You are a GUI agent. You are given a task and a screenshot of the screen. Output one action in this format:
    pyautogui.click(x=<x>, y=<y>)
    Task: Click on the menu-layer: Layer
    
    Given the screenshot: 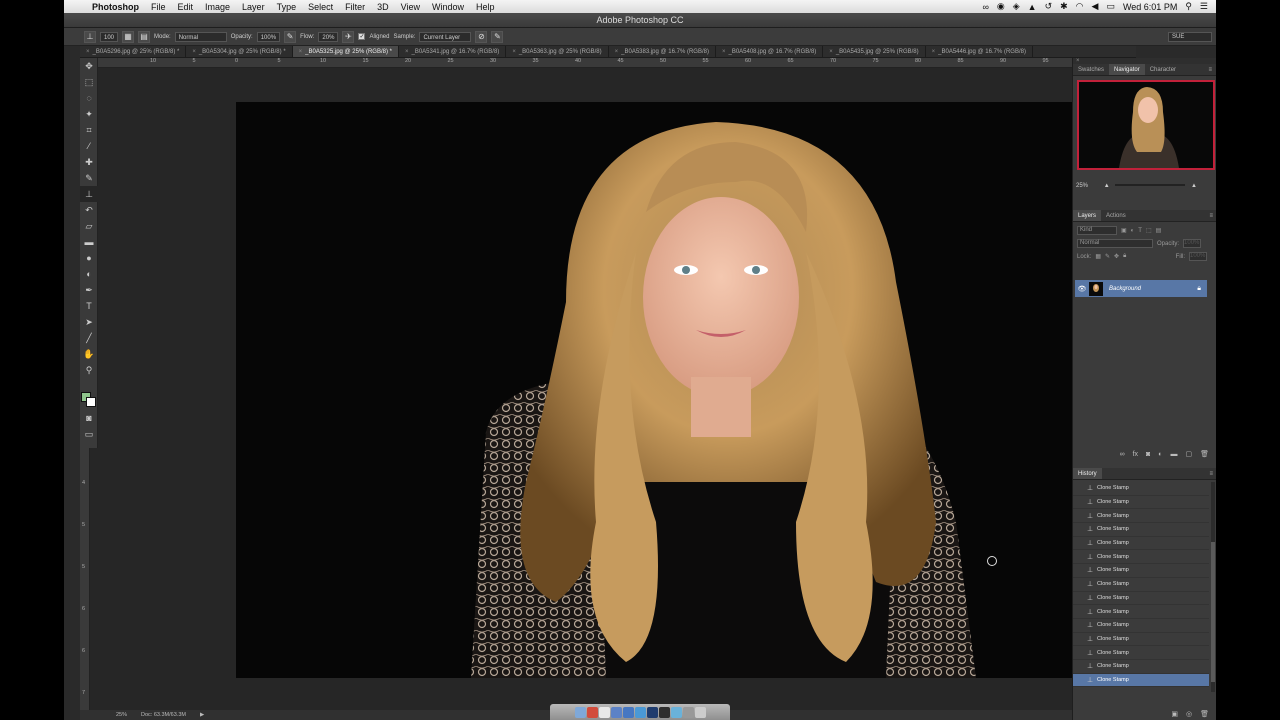 What is the action you would take?
    pyautogui.click(x=253, y=7)
    